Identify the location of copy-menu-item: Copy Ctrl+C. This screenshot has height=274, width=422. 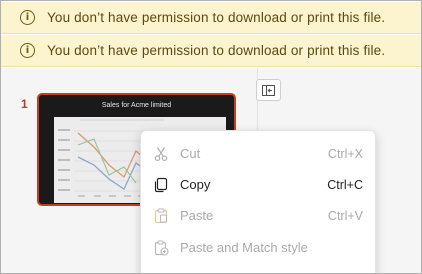
(258, 184).